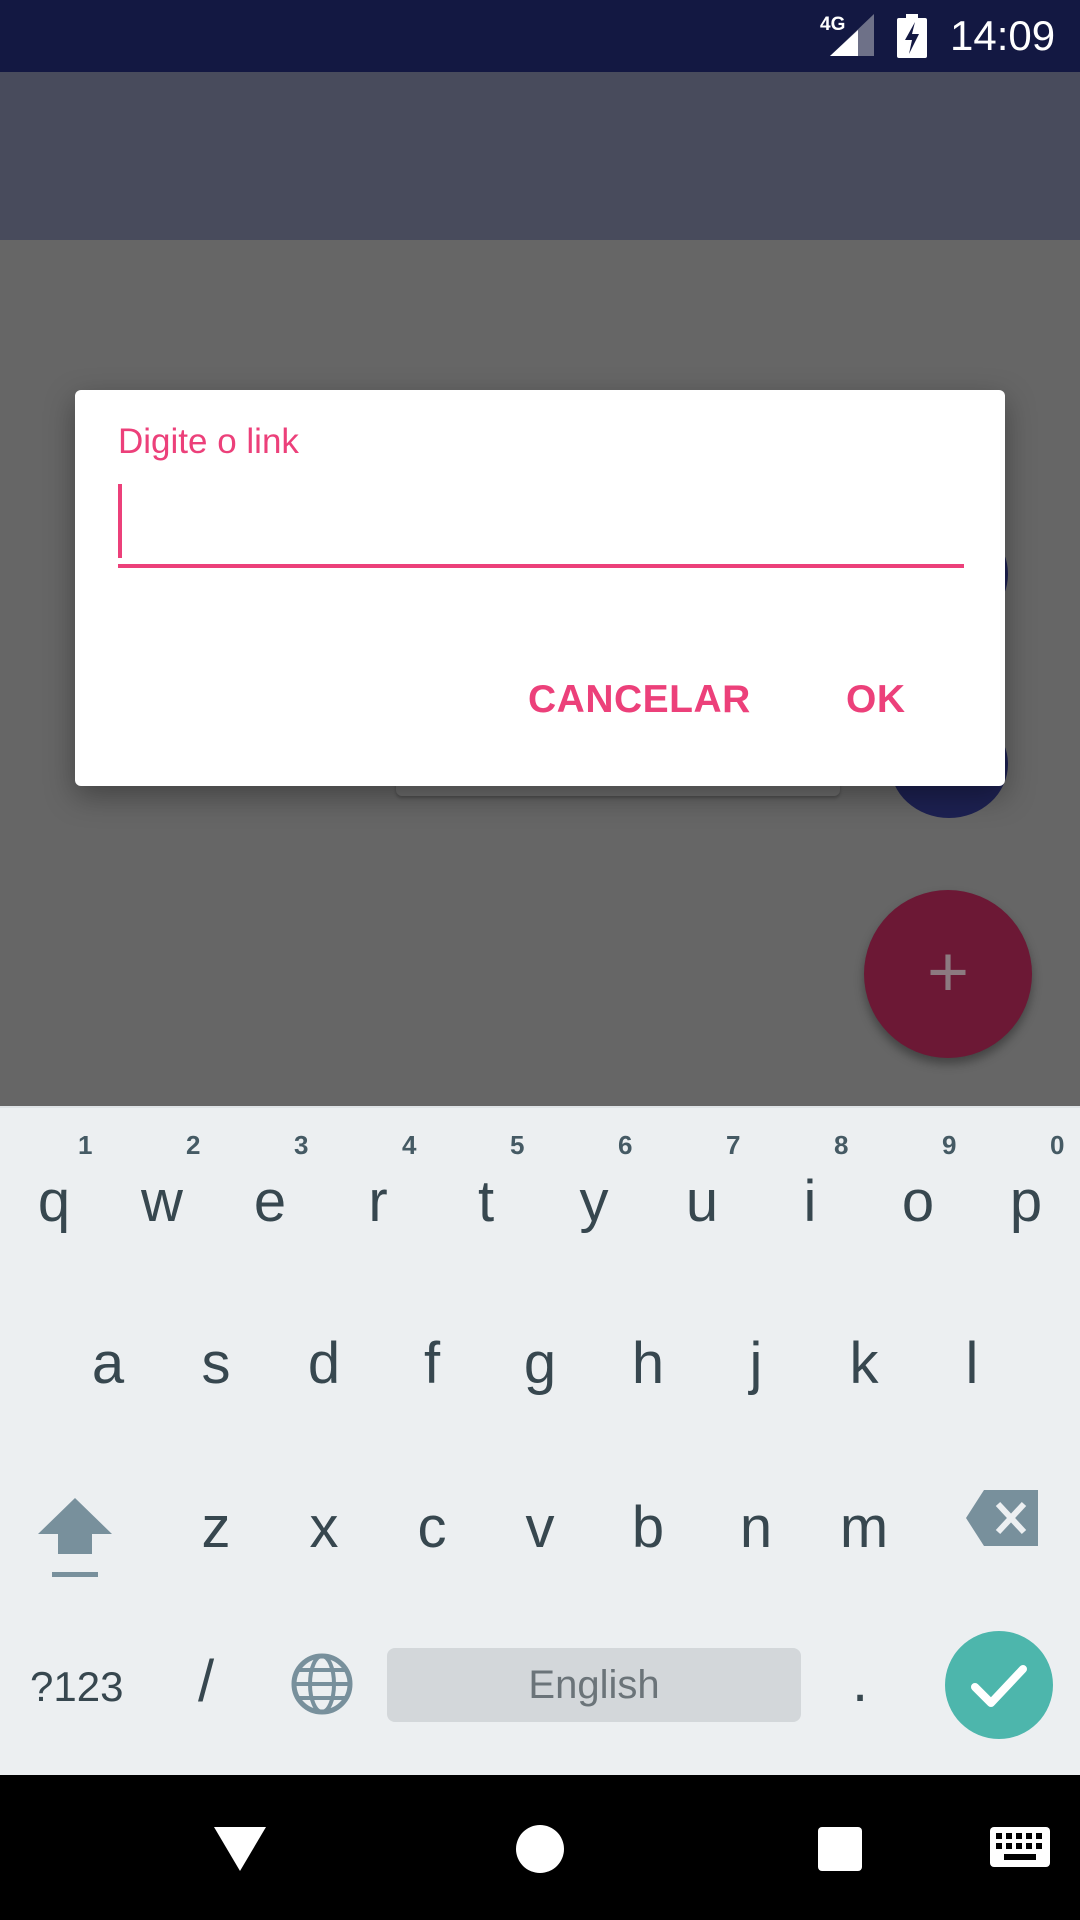 The image size is (1080, 1920). I want to click on key-s: s, so click(216, 1363).